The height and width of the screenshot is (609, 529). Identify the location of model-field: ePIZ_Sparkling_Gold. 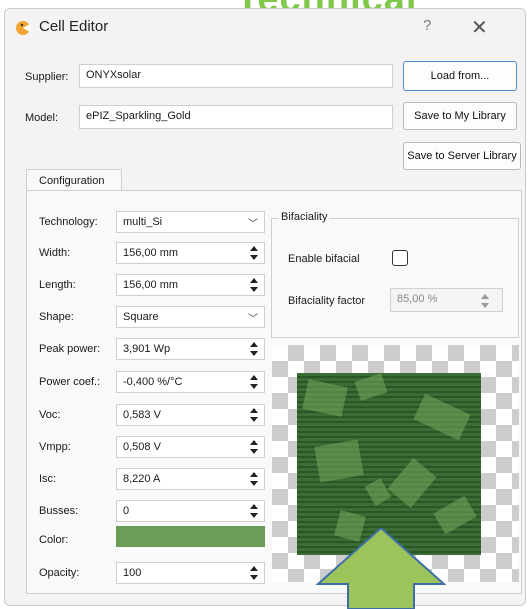
(236, 117).